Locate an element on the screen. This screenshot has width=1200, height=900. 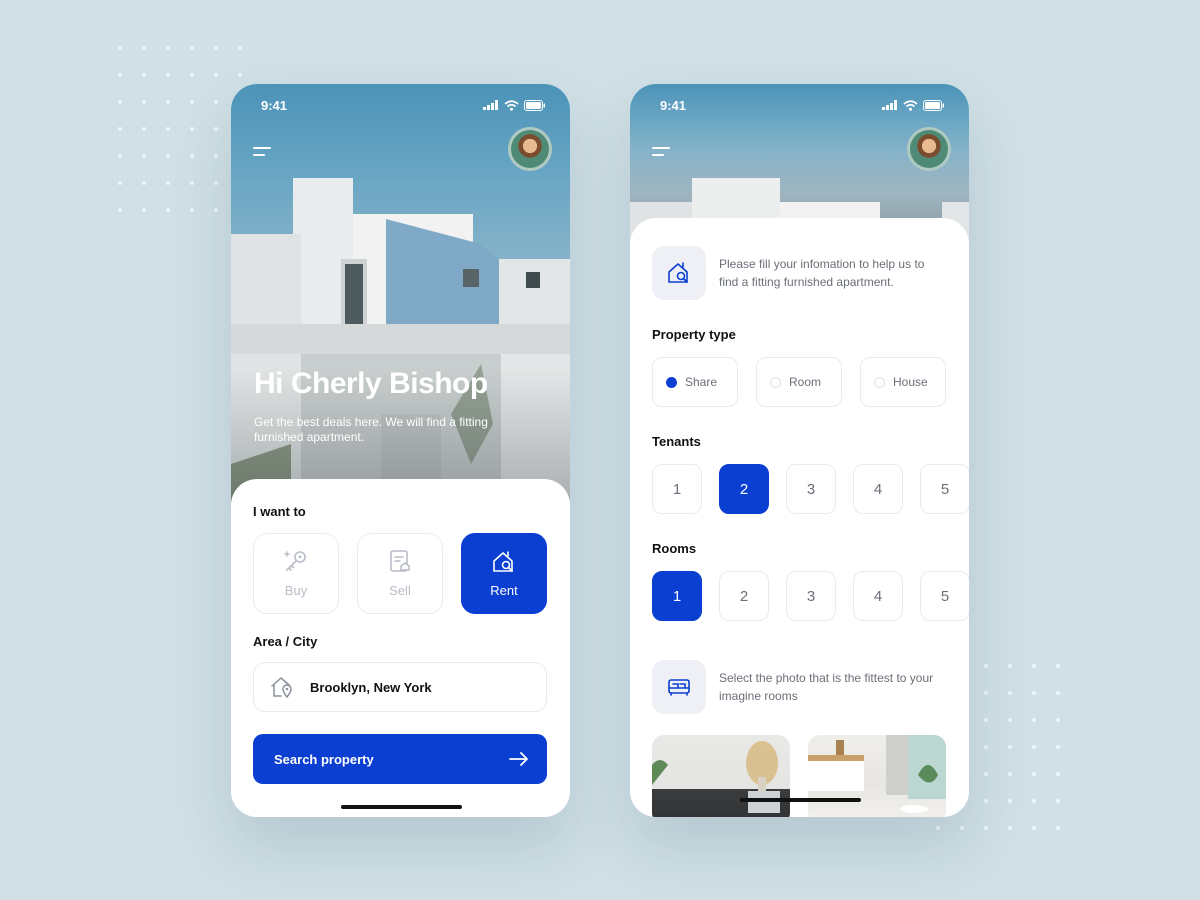
arrow-right-icon is located at coordinates (518, 759).